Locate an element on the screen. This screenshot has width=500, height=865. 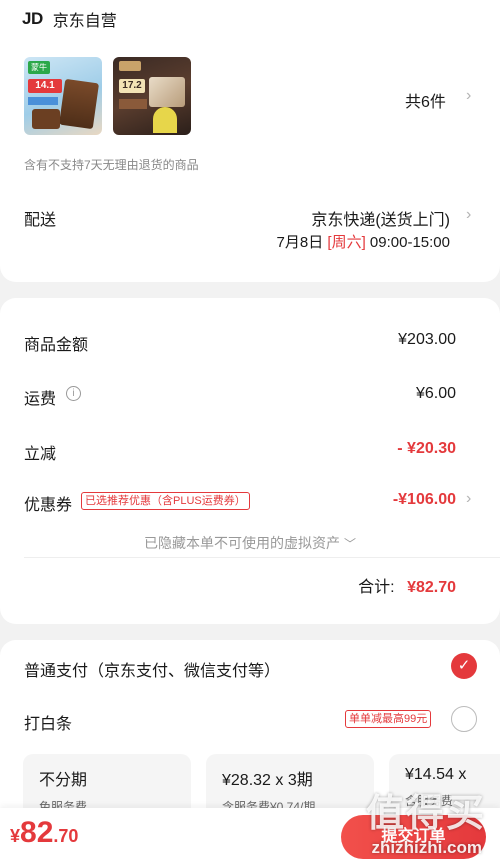
product-count: 共6件 is located at coordinates (425, 100).